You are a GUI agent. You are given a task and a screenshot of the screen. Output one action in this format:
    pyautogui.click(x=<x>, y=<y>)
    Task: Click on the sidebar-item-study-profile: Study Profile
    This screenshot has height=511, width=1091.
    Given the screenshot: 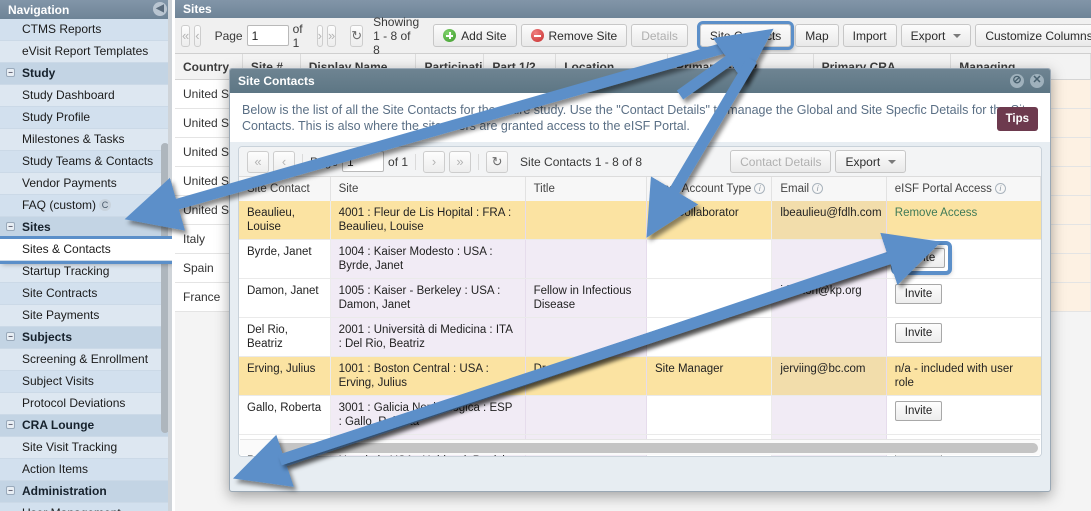 What is the action you would take?
    pyautogui.click(x=86, y=118)
    